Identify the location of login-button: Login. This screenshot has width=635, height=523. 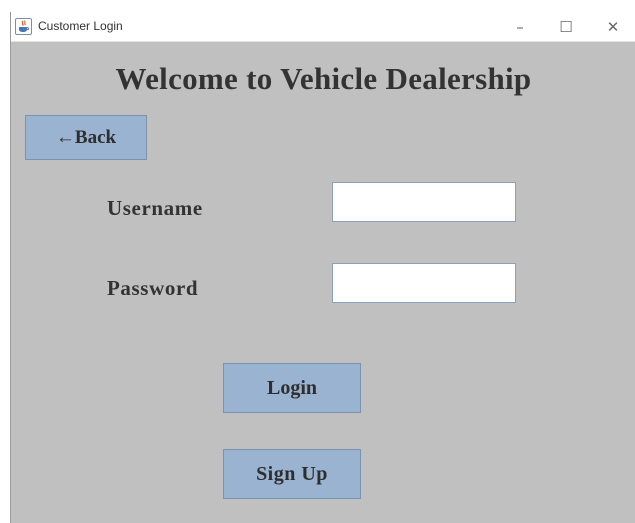
(292, 388).